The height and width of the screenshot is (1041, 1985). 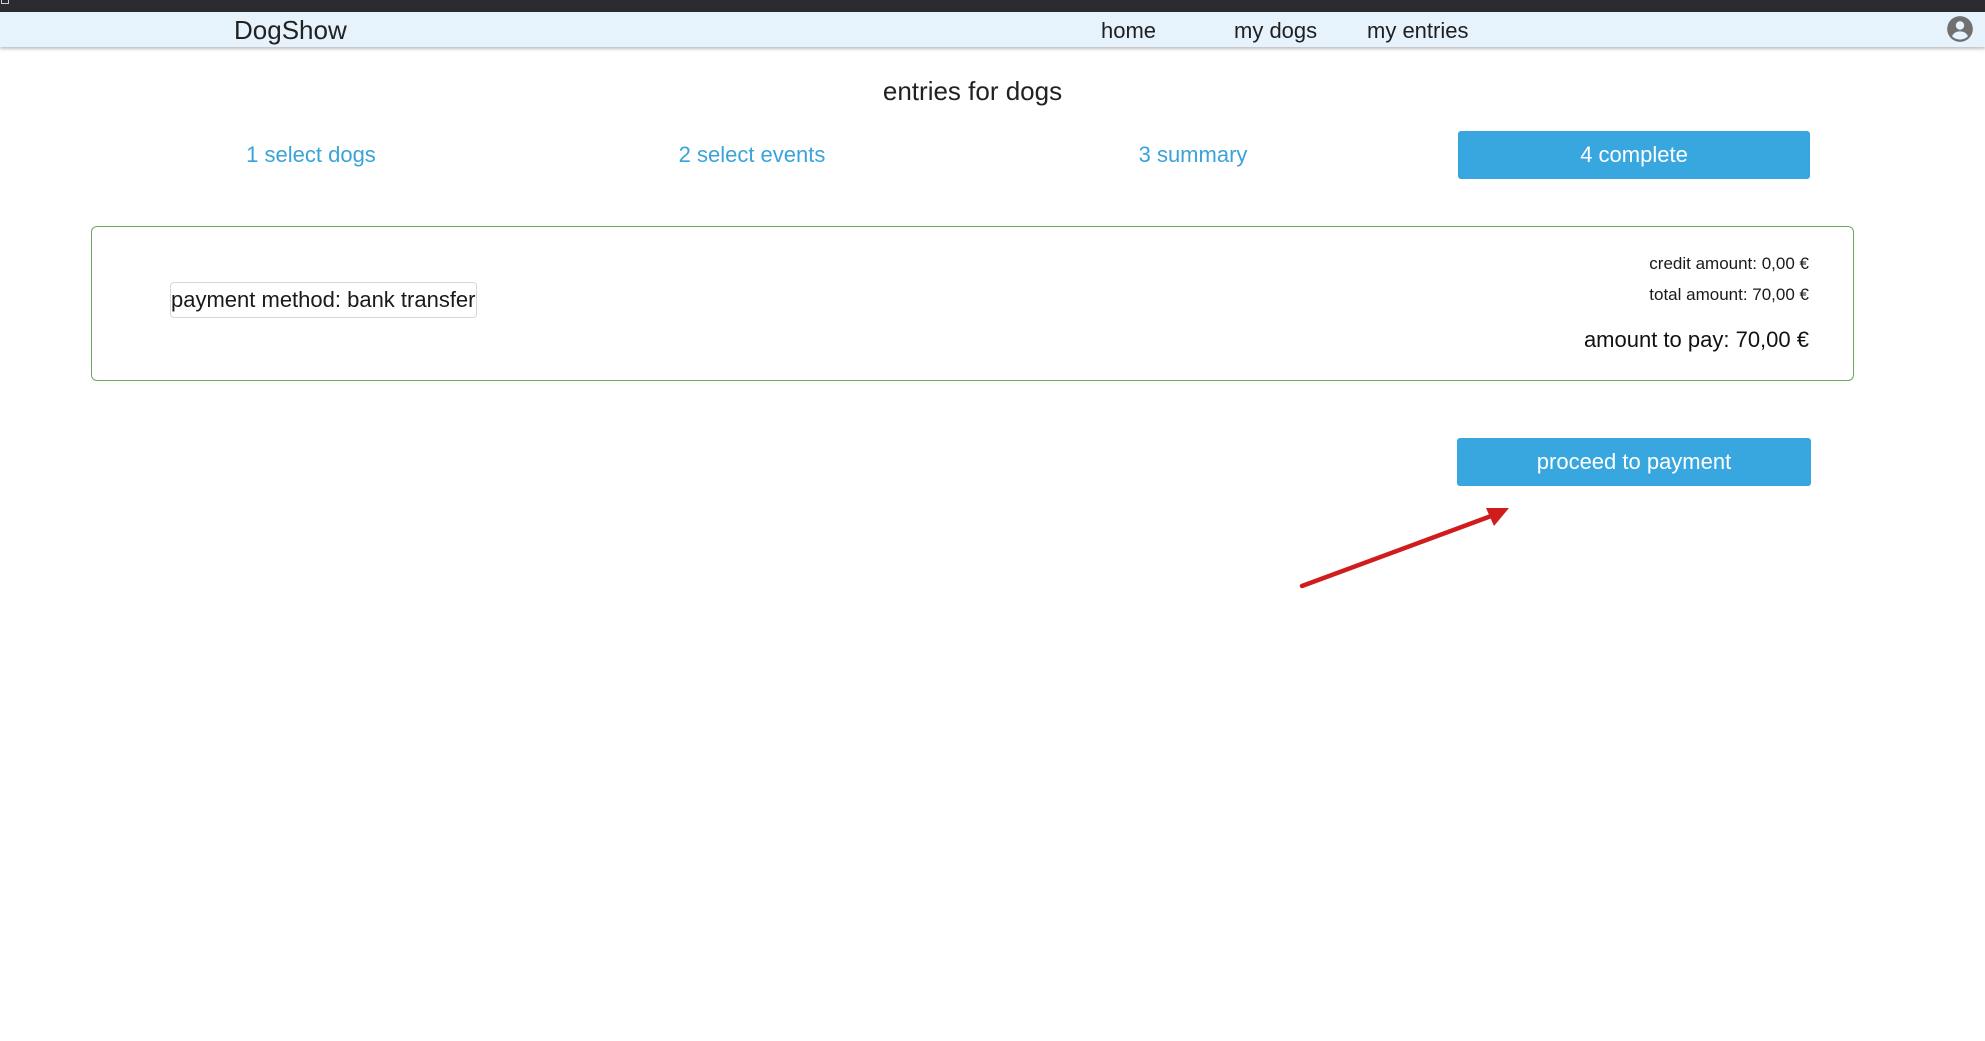 I want to click on page-title: entries for dogs, so click(x=972, y=91).